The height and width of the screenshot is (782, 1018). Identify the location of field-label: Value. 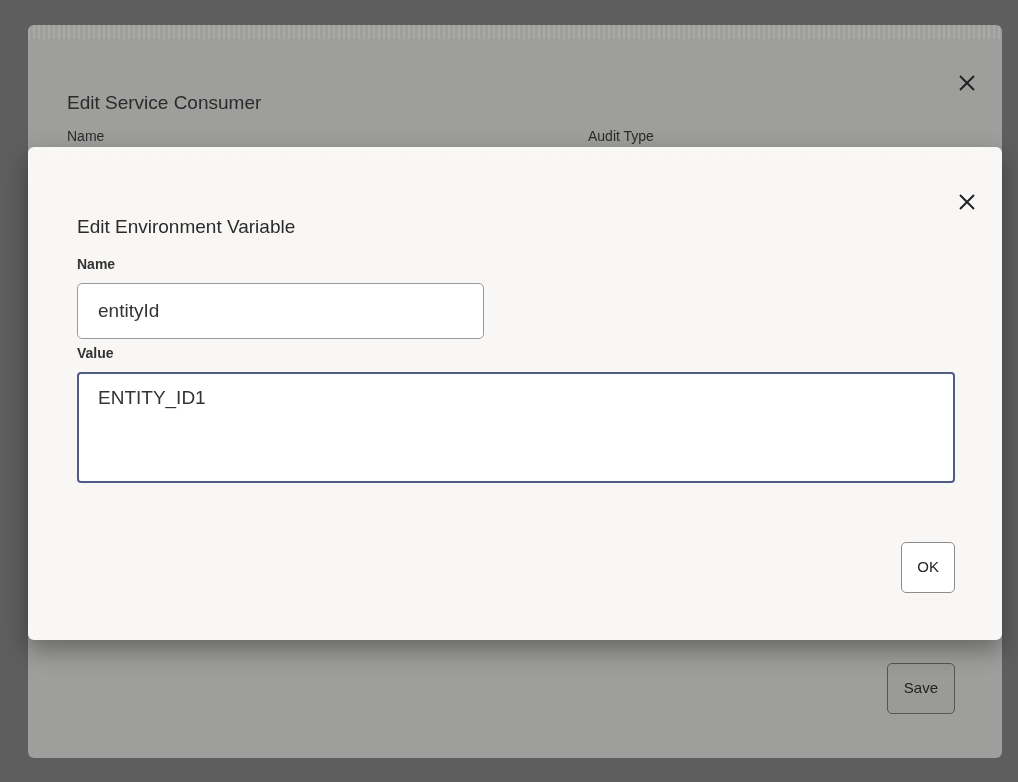
(96, 353).